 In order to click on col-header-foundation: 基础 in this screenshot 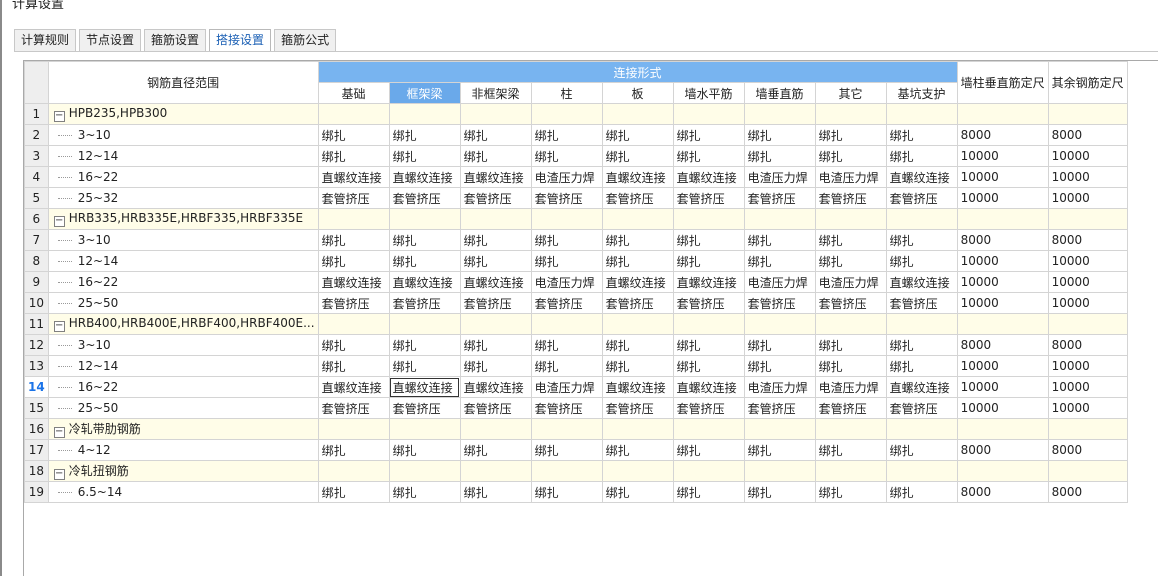, I will do `click(353, 93)`.